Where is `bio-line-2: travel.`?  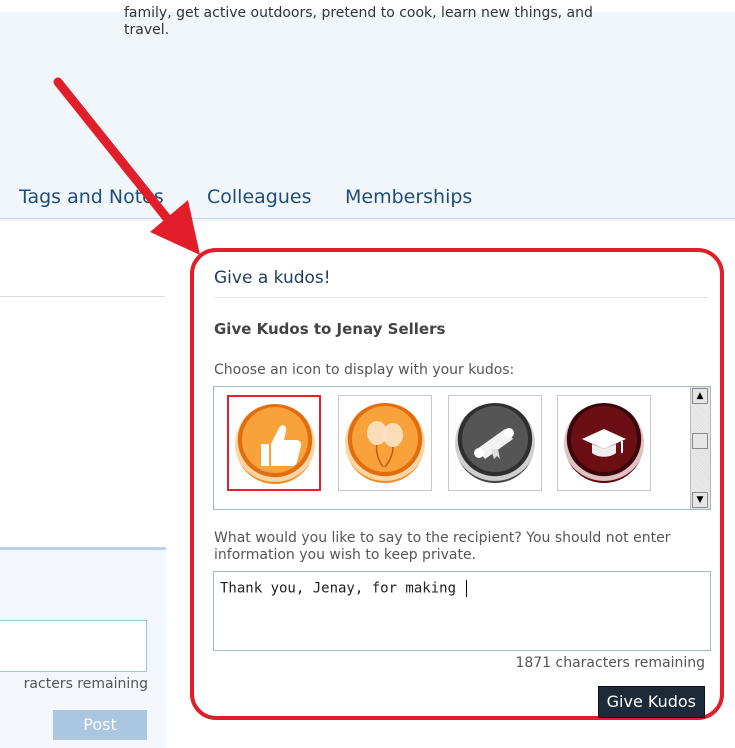 bio-line-2: travel. is located at coordinates (147, 30).